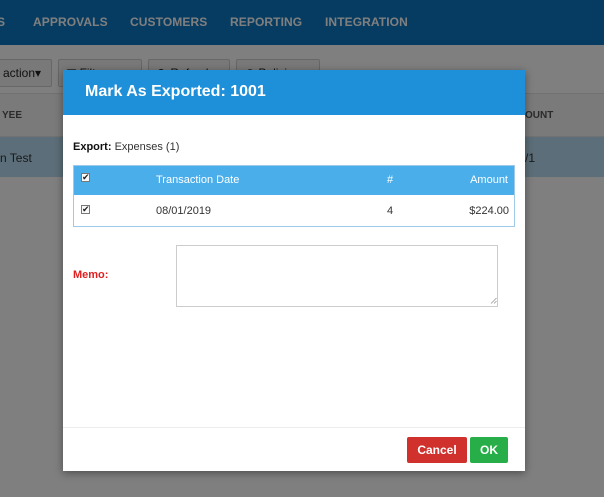  What do you see at coordinates (390, 211) in the screenshot?
I see `transaction-number: 4` at bounding box center [390, 211].